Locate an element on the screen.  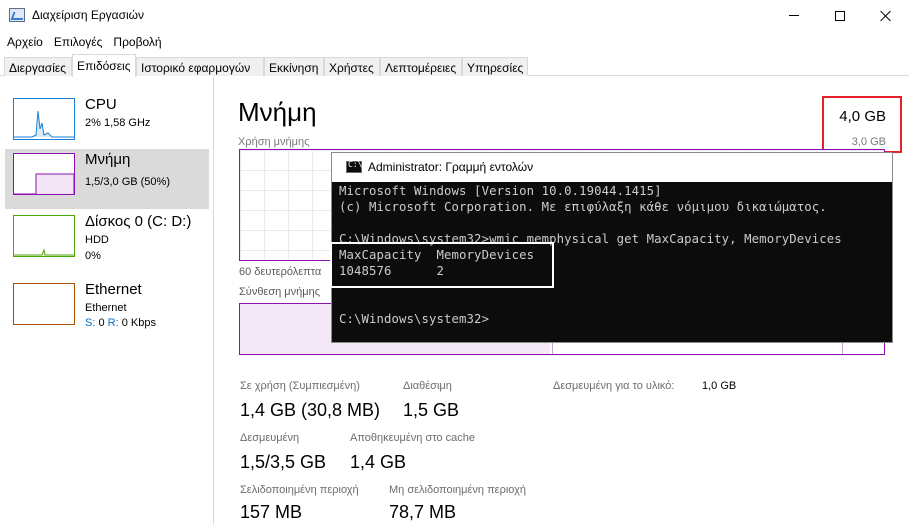
nonpaged-pool-label: Μη σελιδοποιημένη περιοχή is located at coordinates (457, 490).